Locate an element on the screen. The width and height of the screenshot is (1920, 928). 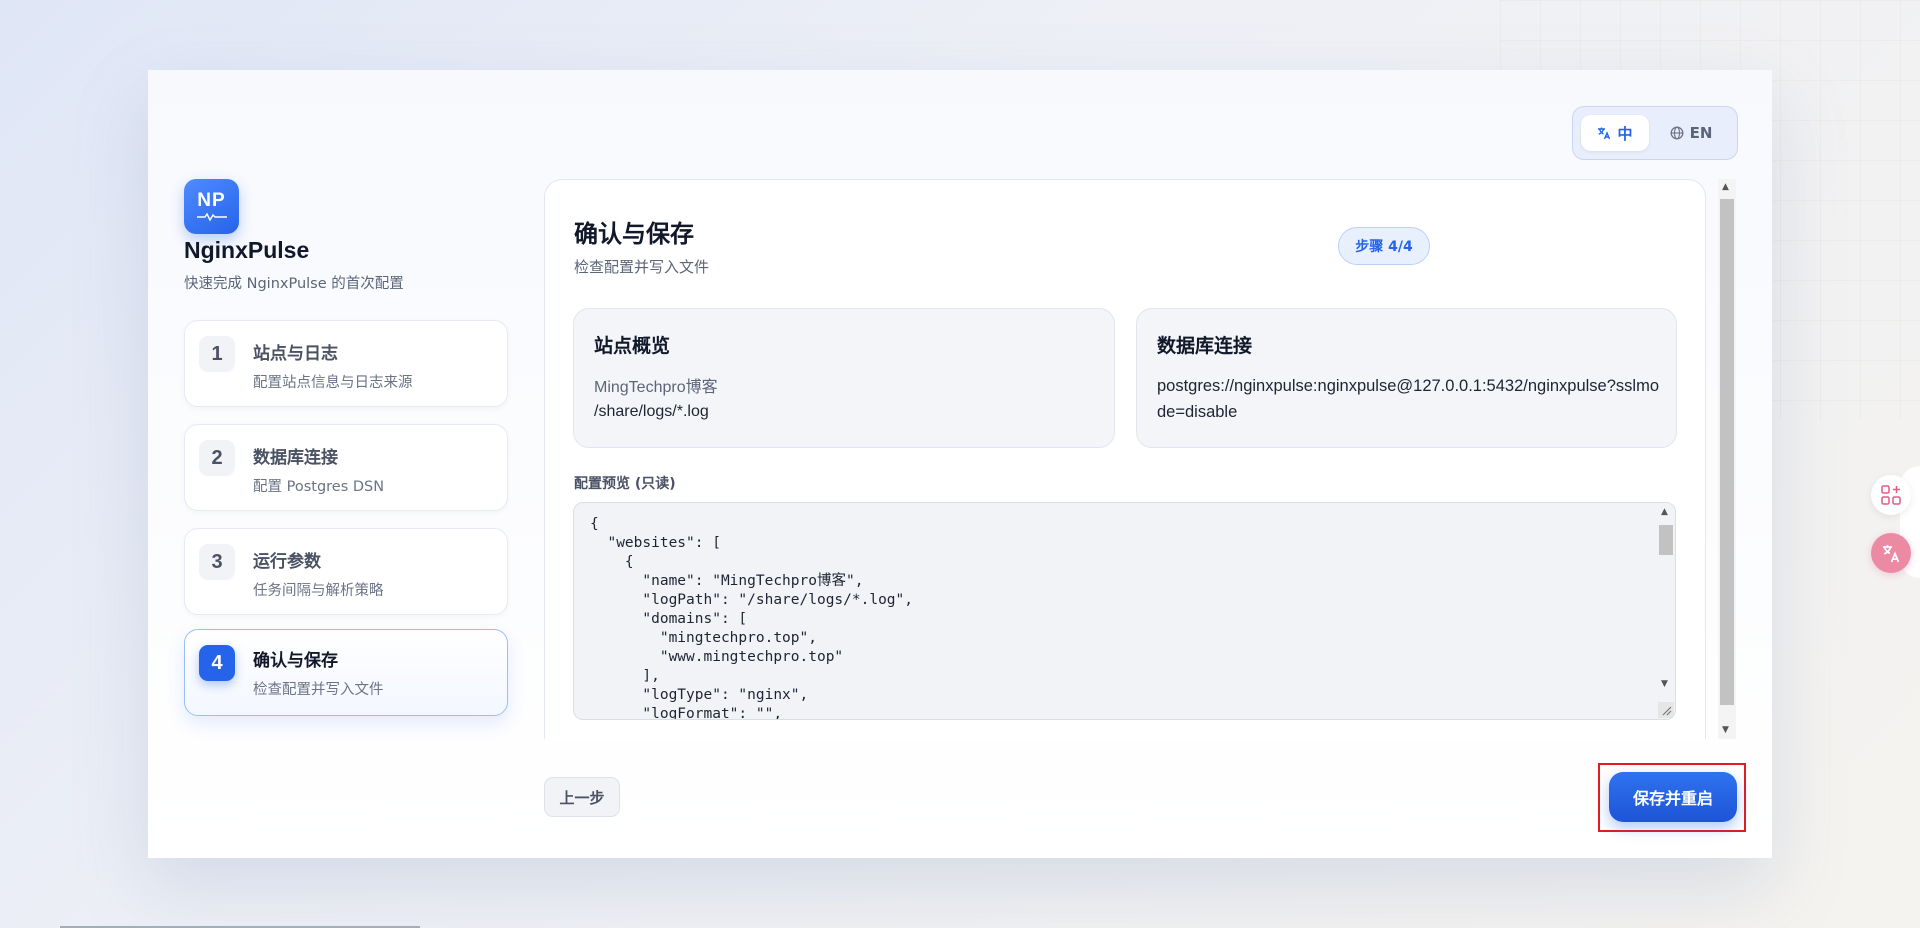
main-scroll-thumb is located at coordinates (1727, 452).